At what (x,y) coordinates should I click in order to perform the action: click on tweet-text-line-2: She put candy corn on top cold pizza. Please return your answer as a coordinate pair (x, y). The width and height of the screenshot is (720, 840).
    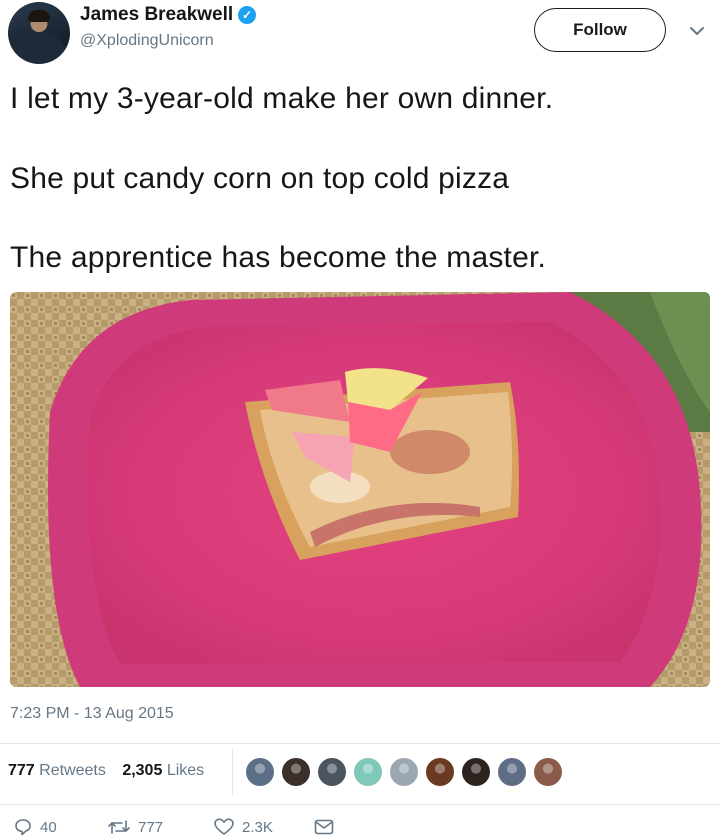
    Looking at the image, I should click on (260, 178).